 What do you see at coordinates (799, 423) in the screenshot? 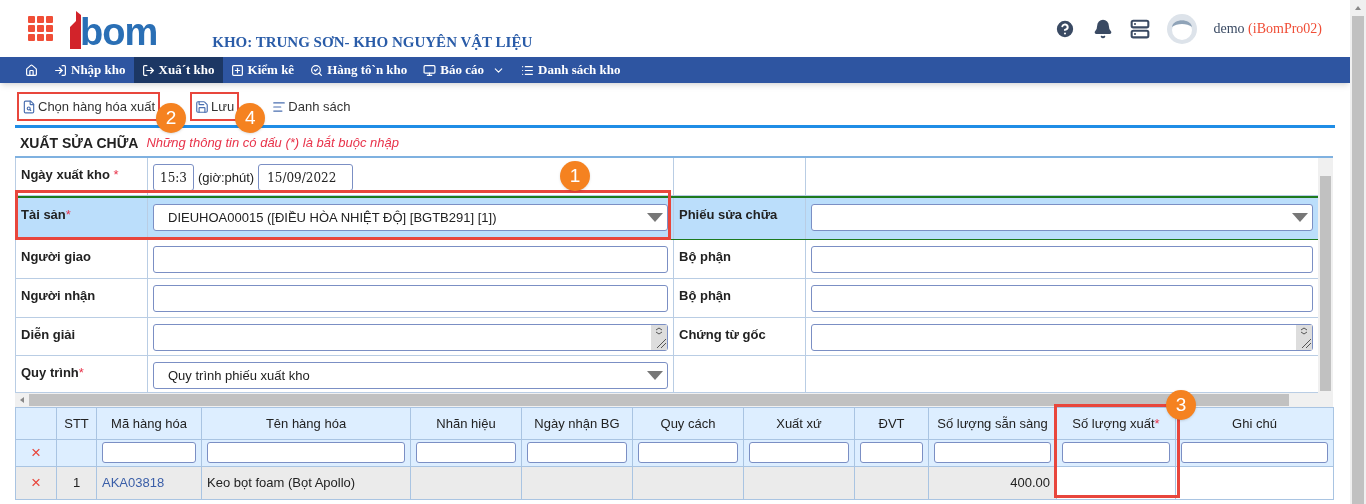
I see `column-header: Xuất xứ` at bounding box center [799, 423].